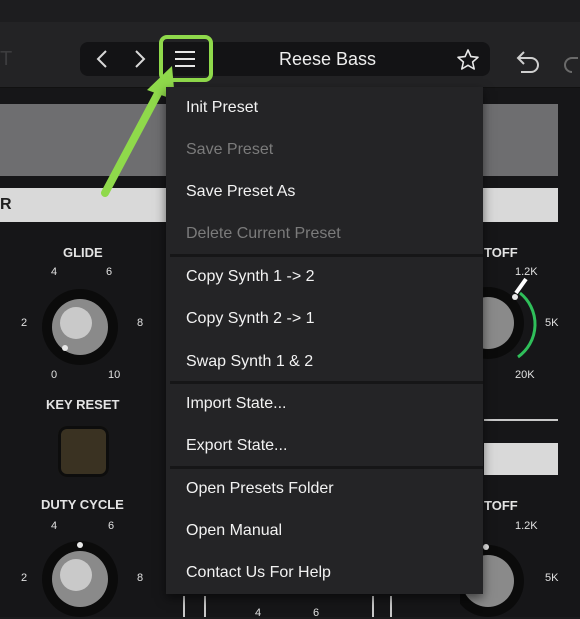 The width and height of the screenshot is (580, 619). What do you see at coordinates (521, 420) in the screenshot?
I see `panel-divider` at bounding box center [521, 420].